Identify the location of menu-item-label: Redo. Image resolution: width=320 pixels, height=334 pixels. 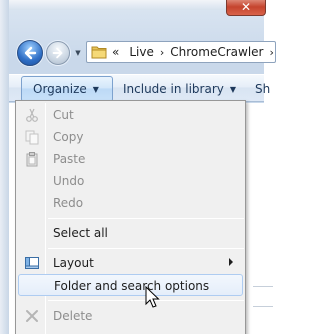
(68, 203).